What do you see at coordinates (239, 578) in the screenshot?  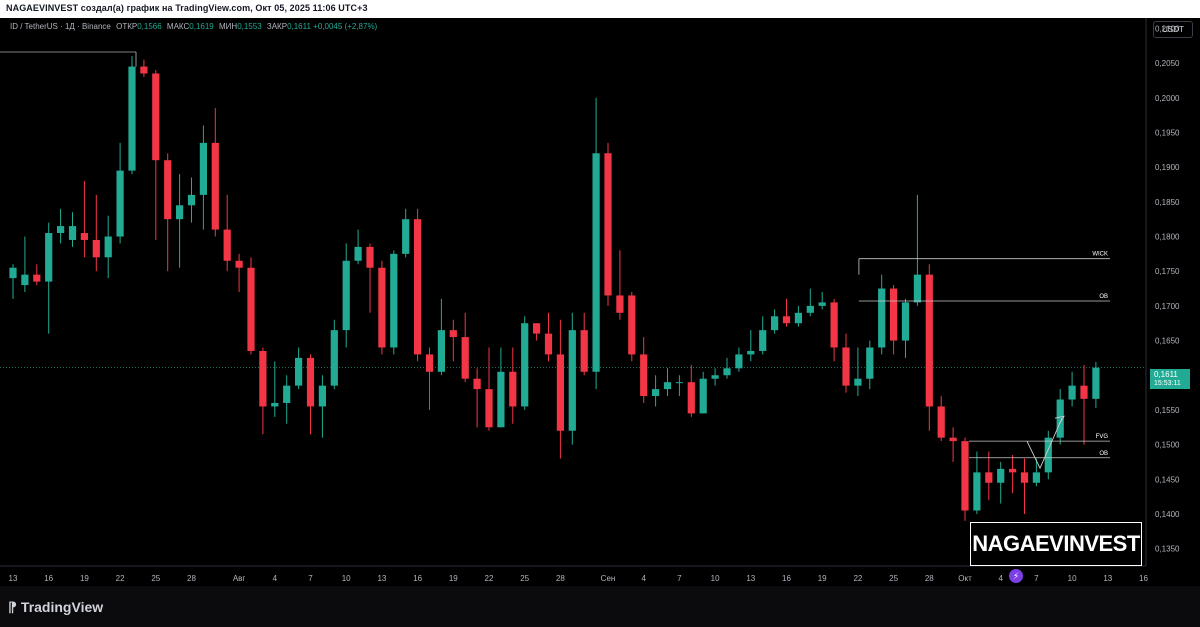 I see `time-tick-label: Авг` at bounding box center [239, 578].